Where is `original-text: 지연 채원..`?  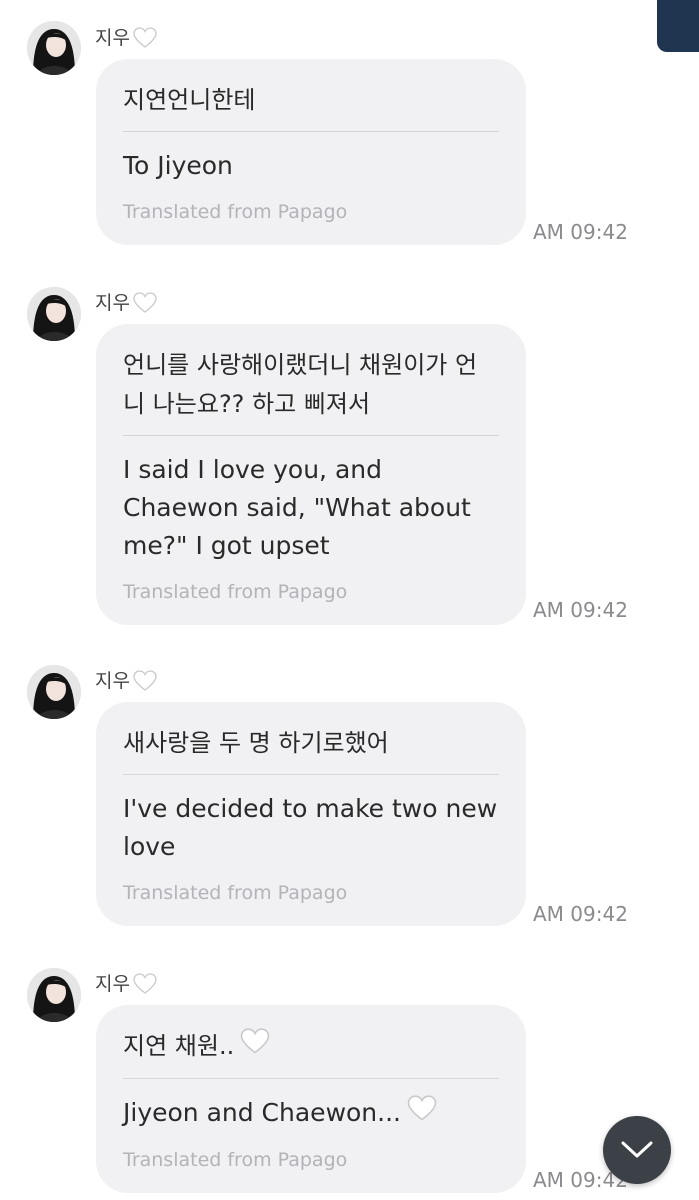
original-text: 지연 채원.. is located at coordinates (311, 1041).